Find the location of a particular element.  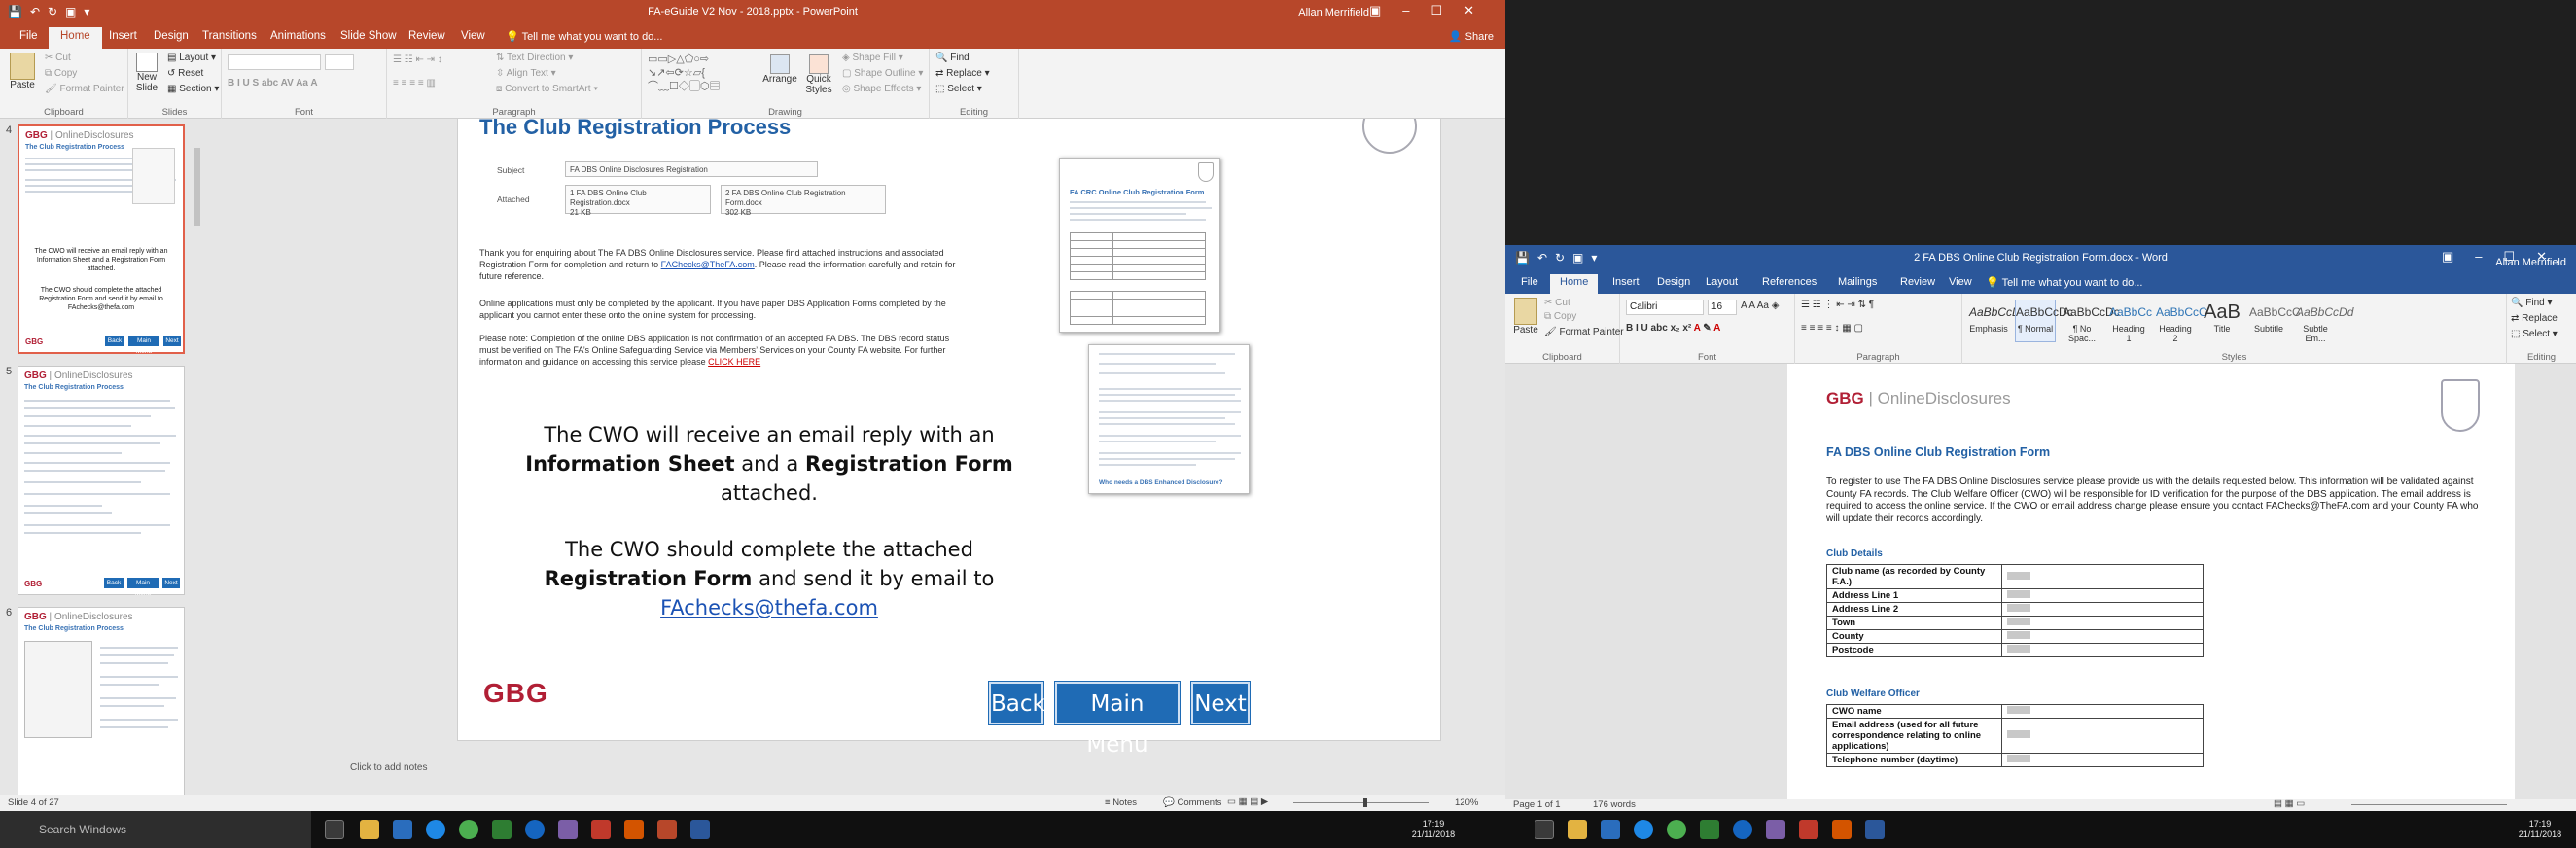

ppt-cut-button: ✂ Cut is located at coordinates (58, 58).